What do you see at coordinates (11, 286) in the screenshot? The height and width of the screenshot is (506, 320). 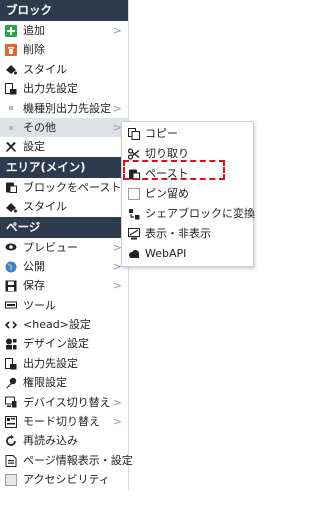 I see `save-icon` at bounding box center [11, 286].